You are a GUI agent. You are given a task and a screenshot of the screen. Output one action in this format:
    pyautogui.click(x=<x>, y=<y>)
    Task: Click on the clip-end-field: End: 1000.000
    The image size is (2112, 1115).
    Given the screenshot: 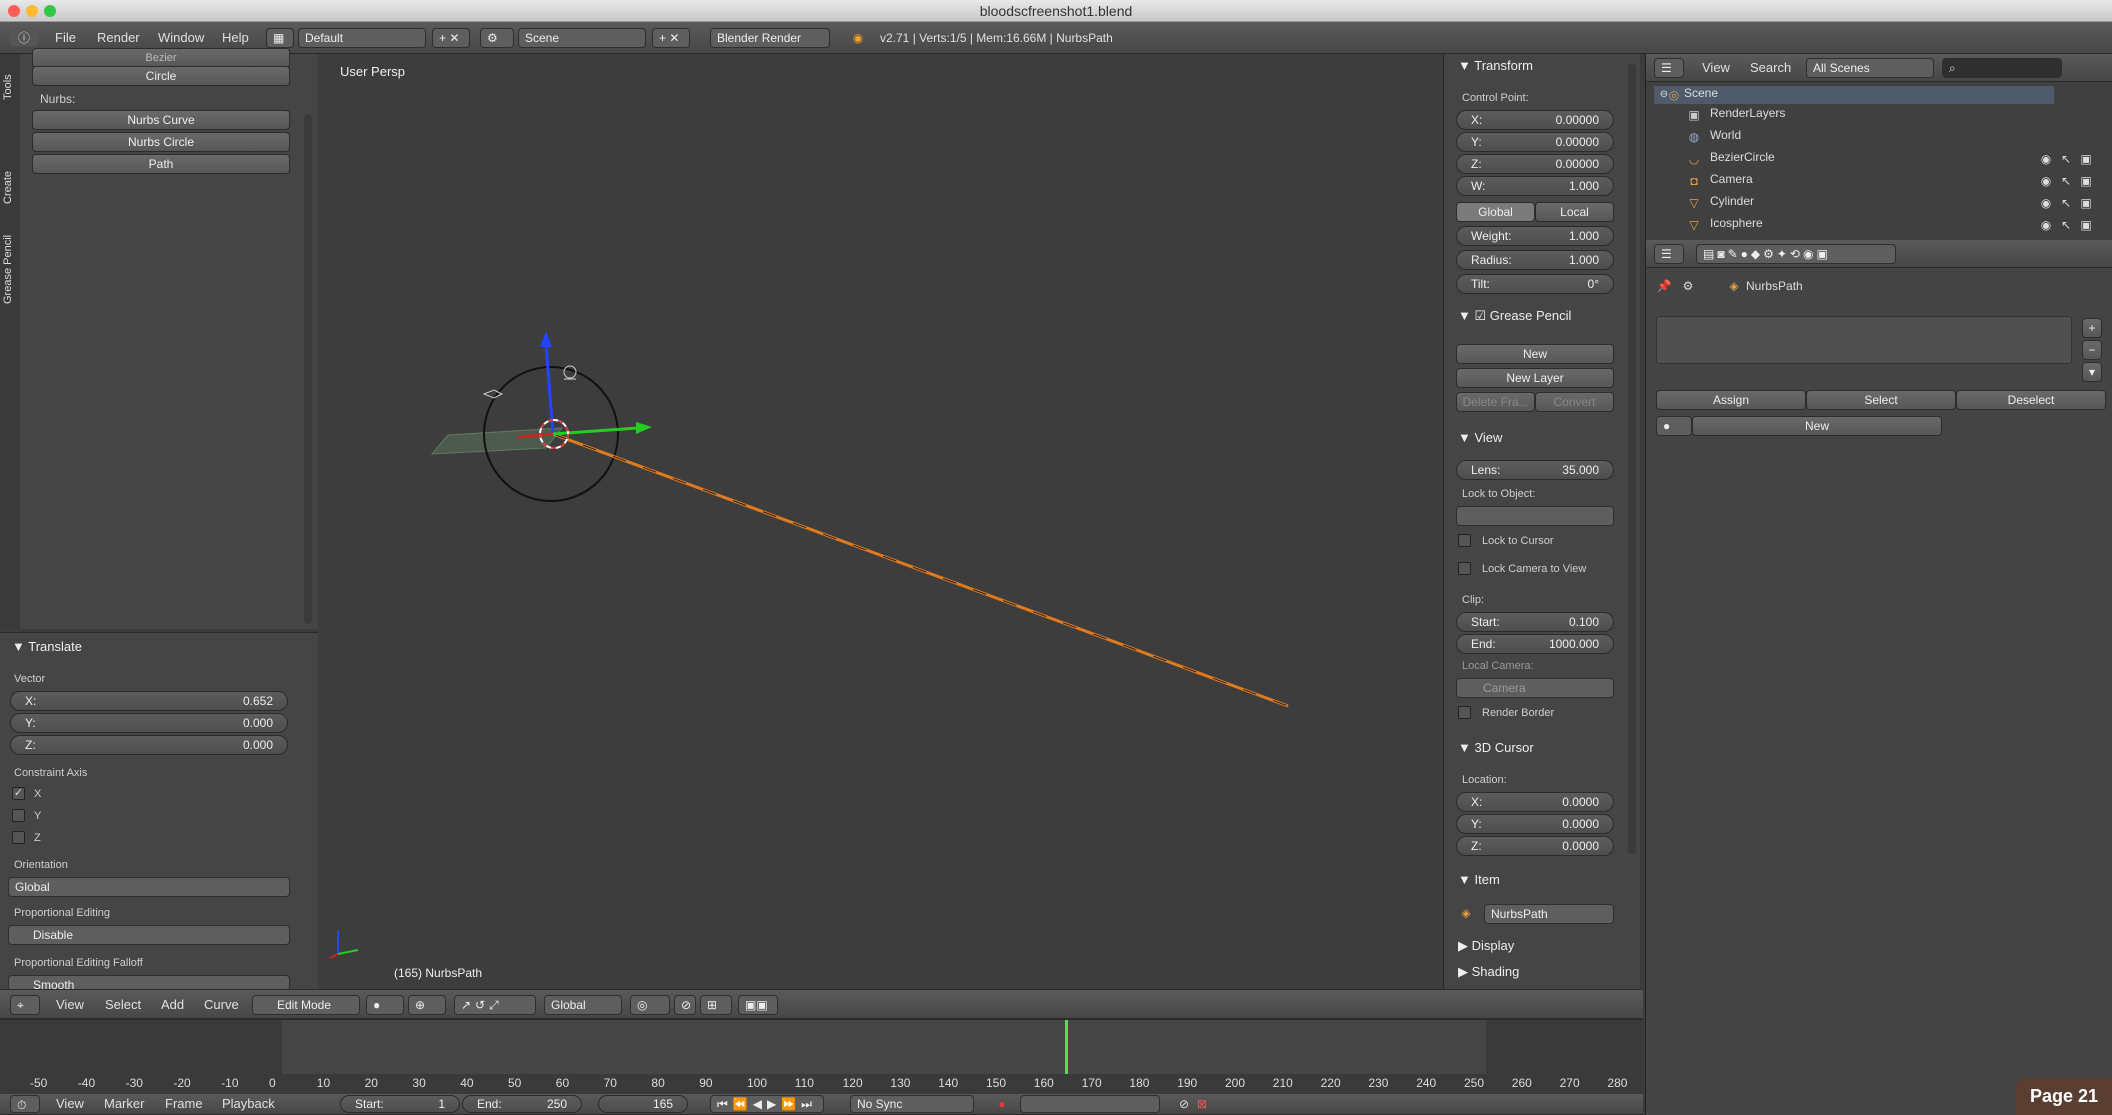 What is the action you would take?
    pyautogui.click(x=1535, y=644)
    